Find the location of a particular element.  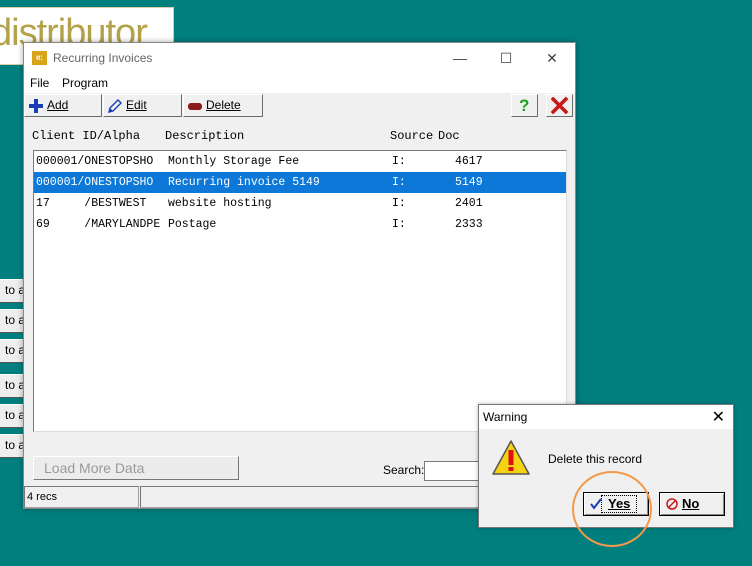

add-button: Add is located at coordinates (63, 105).